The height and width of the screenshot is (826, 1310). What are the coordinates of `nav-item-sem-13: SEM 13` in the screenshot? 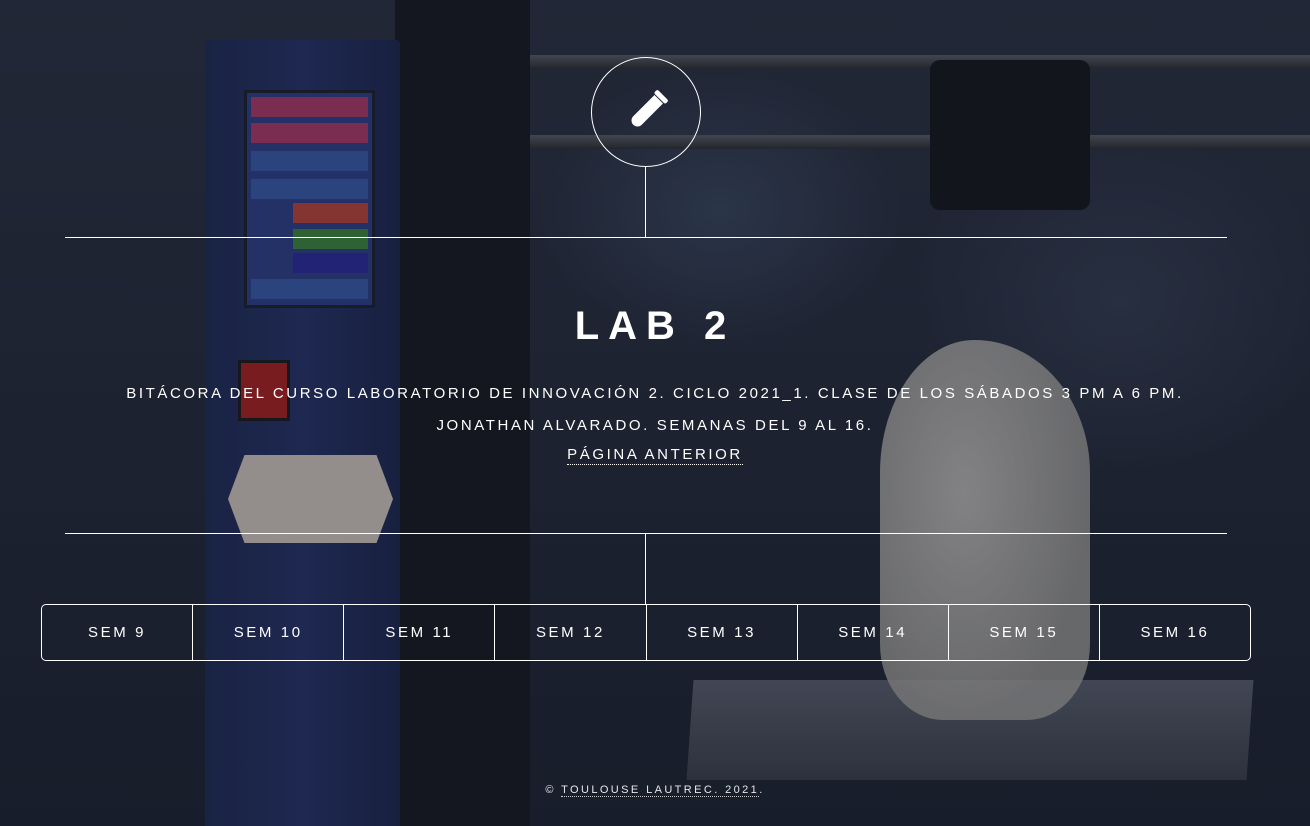 It's located at (721, 632).